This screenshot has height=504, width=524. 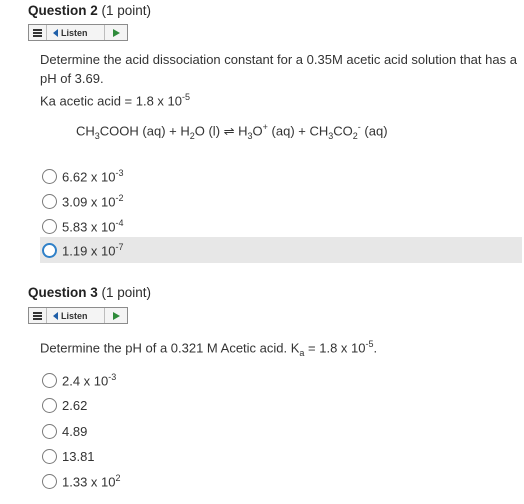 What do you see at coordinates (281, 380) in the screenshot?
I see `answer-option: 2.4 x 10-3` at bounding box center [281, 380].